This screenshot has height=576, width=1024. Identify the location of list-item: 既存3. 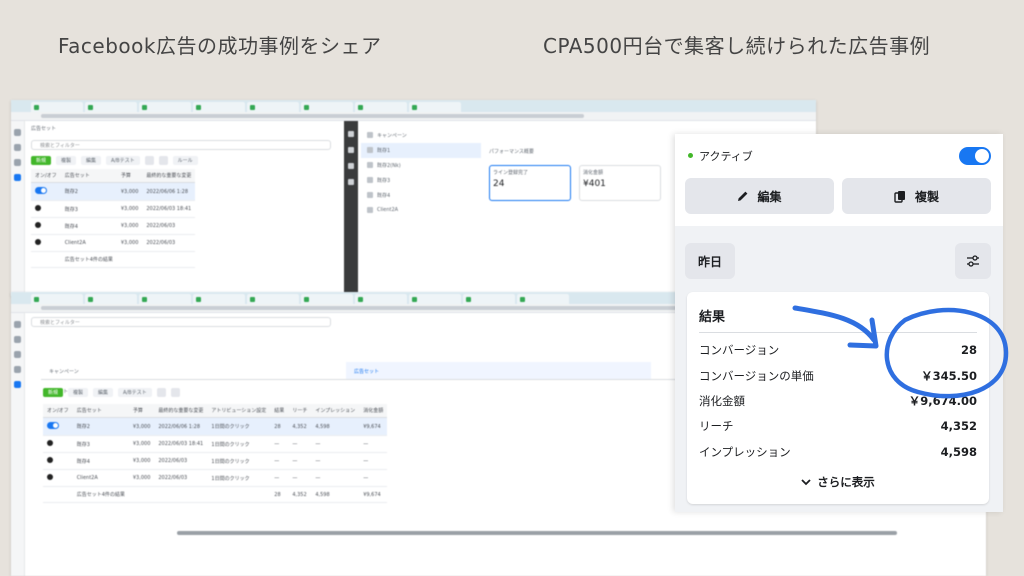
(421, 180).